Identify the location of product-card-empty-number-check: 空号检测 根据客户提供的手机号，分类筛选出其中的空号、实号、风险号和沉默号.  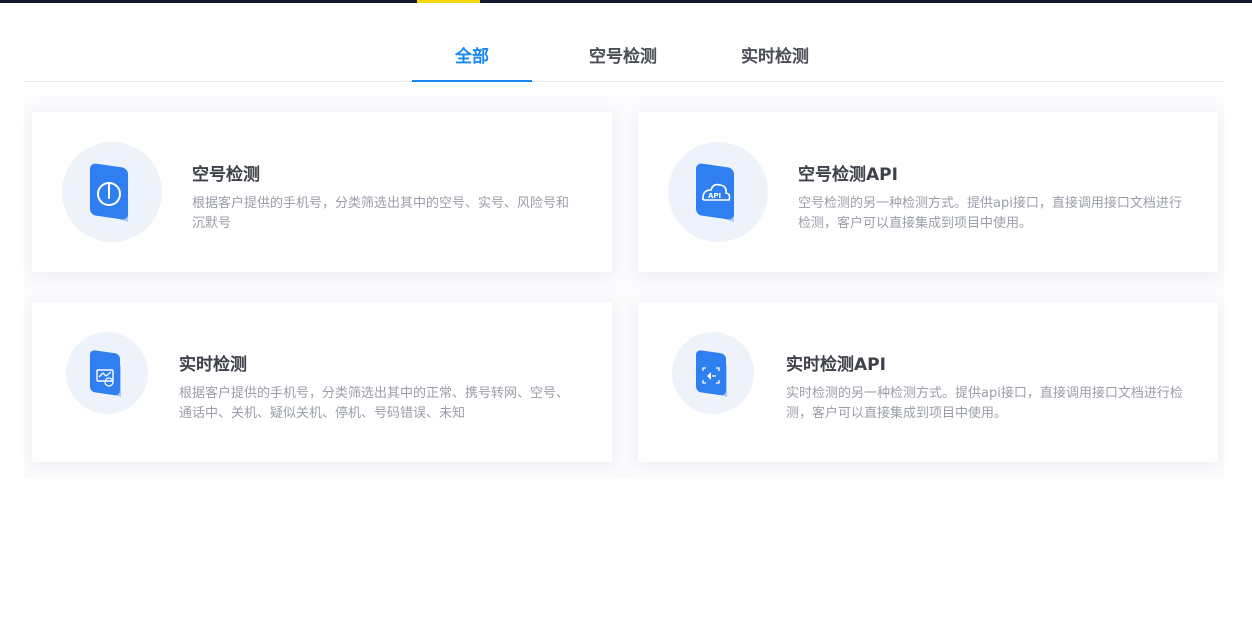
(322, 192).